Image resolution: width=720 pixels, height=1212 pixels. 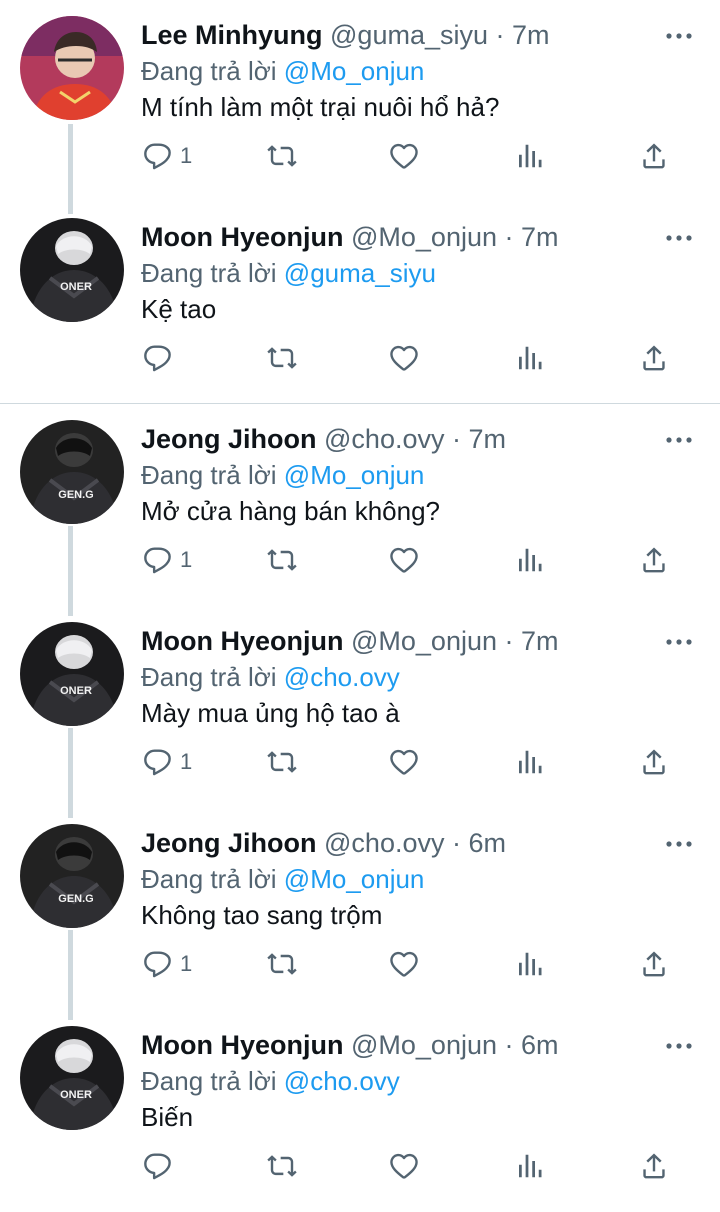 I want to click on tweet-text: Mày mua ủng hộ tao à, so click(x=270, y=713).